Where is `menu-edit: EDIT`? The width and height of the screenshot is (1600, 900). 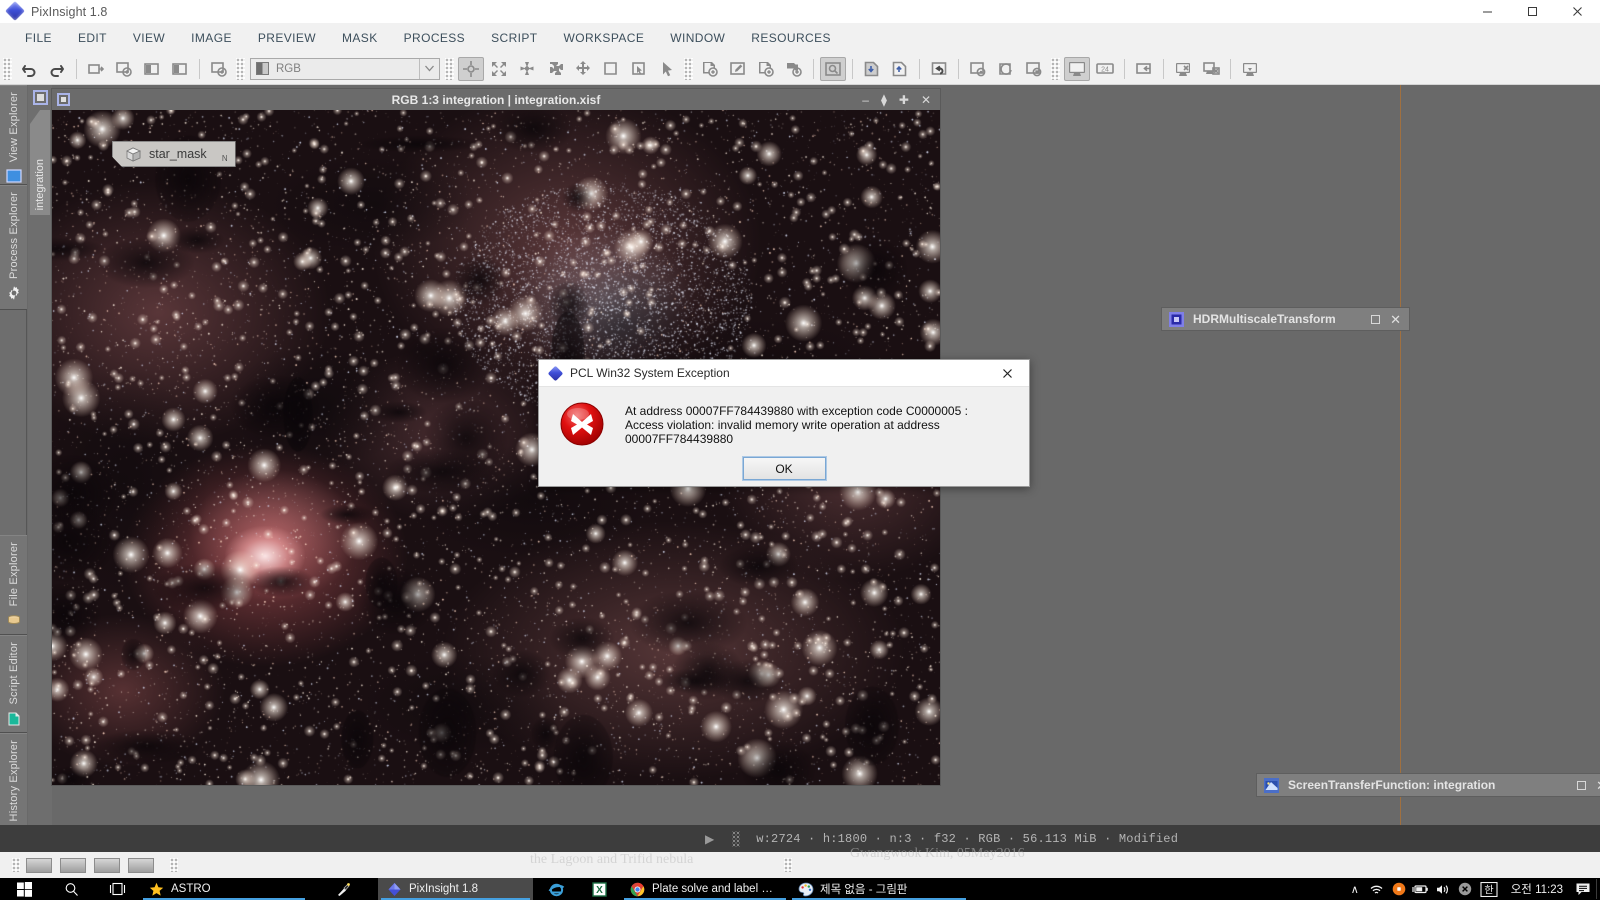 menu-edit: EDIT is located at coordinates (92, 38).